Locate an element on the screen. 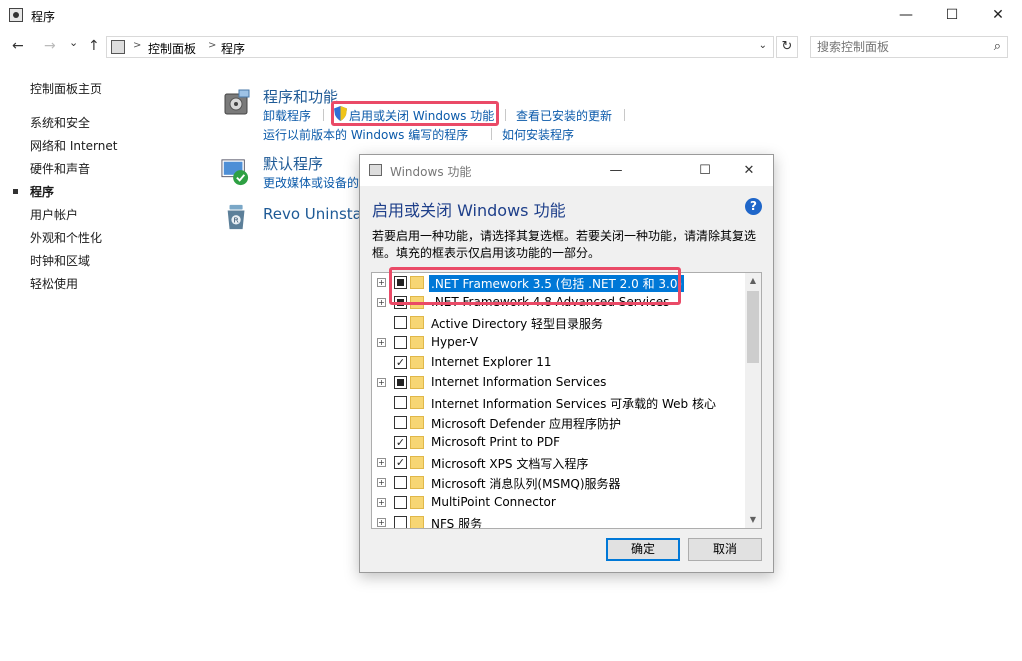 The height and width of the screenshot is (661, 1022). sidebar-item-label: 程序 is located at coordinates (42, 192).